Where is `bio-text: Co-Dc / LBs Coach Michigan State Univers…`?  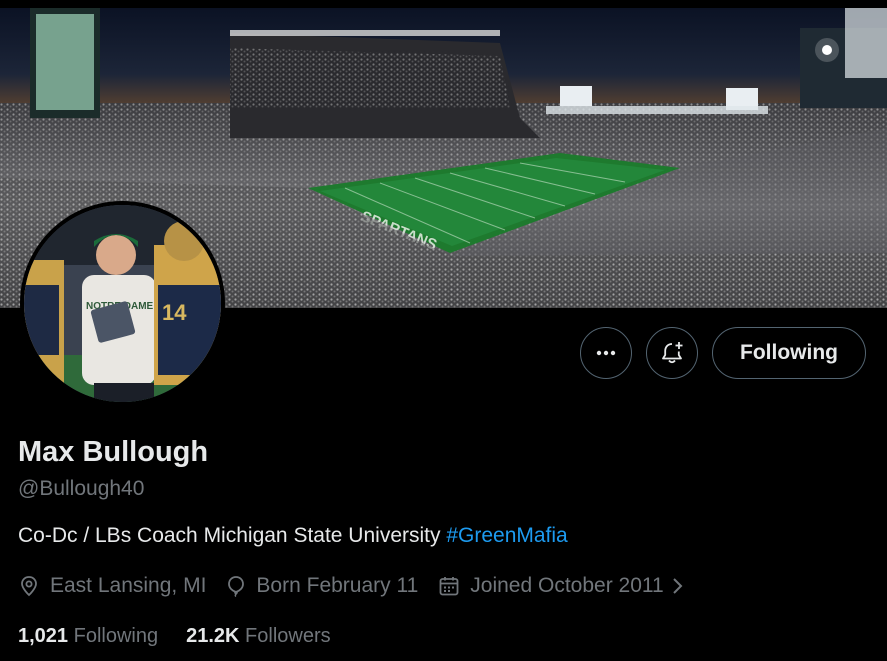 bio-text: Co-Dc / LBs Coach Michigan State Univers… is located at coordinates (232, 535).